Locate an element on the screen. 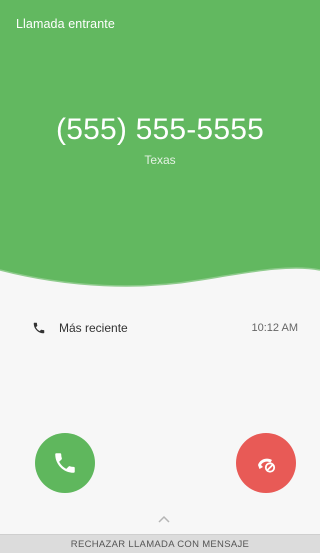  answer-call-button is located at coordinates (65, 463).